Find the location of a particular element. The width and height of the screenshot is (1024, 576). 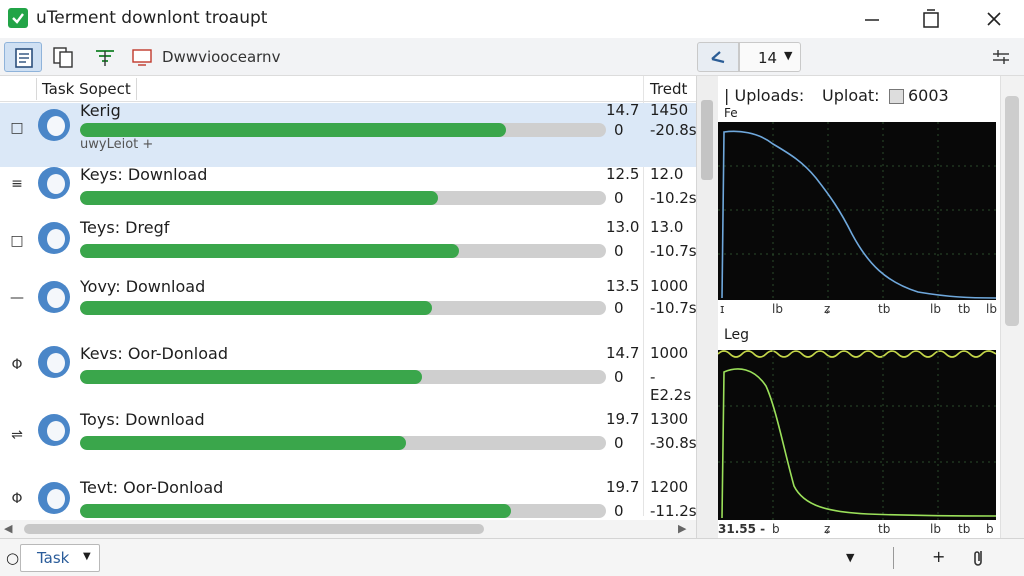

add-icon: + is located at coordinates (938, 556).